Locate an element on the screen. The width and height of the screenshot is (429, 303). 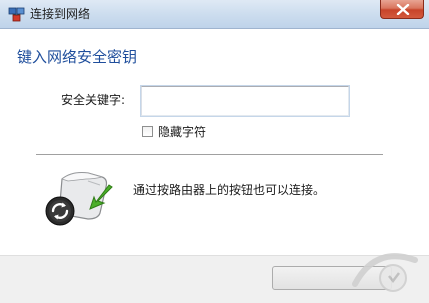
close-button is located at coordinates (402, 9).